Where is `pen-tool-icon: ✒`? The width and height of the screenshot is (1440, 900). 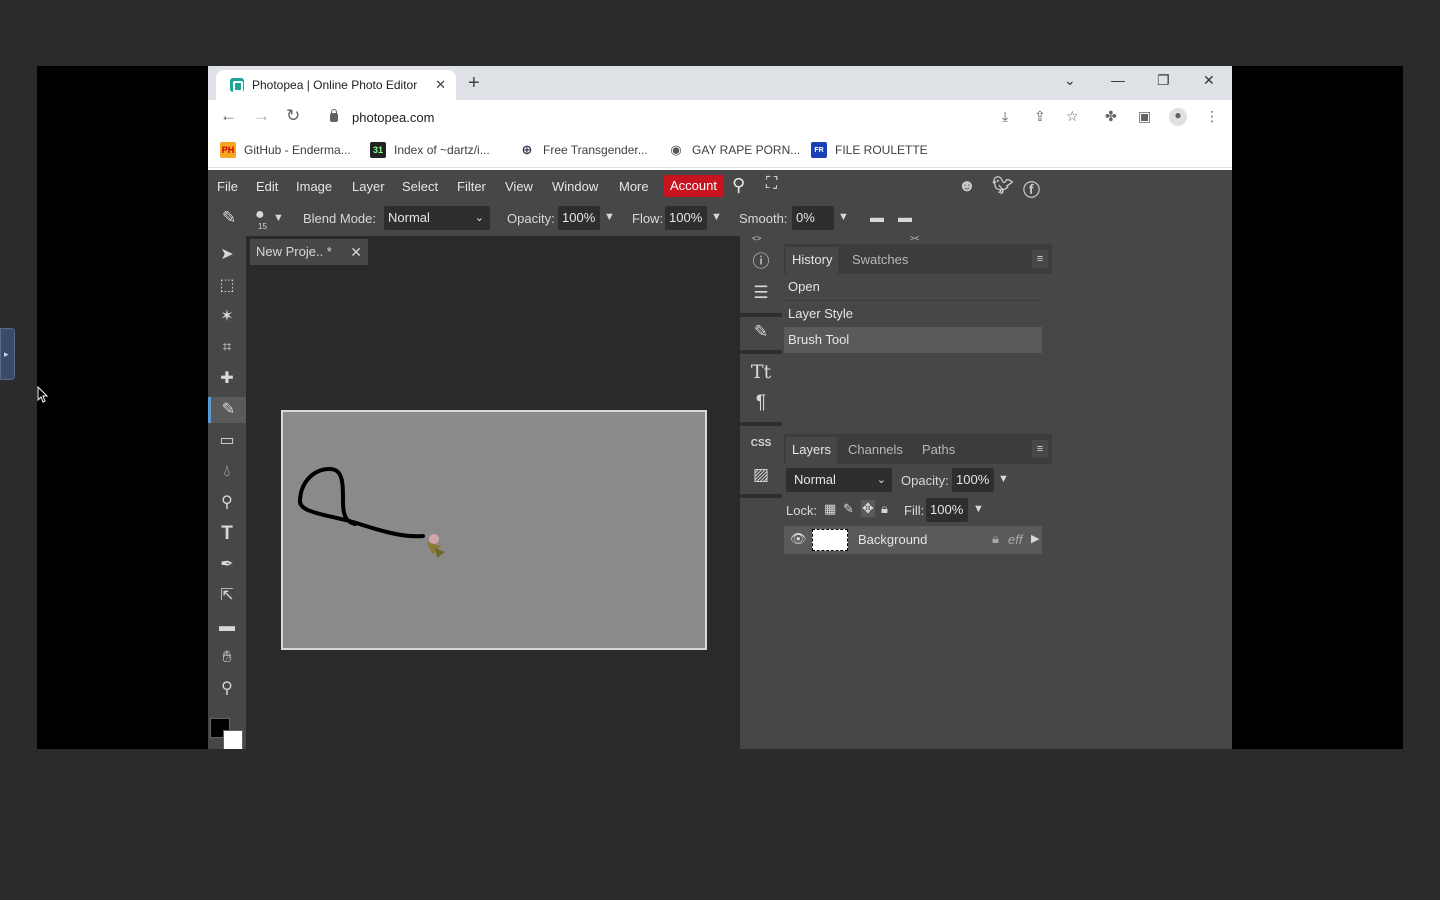
pen-tool-icon: ✒ is located at coordinates (227, 565).